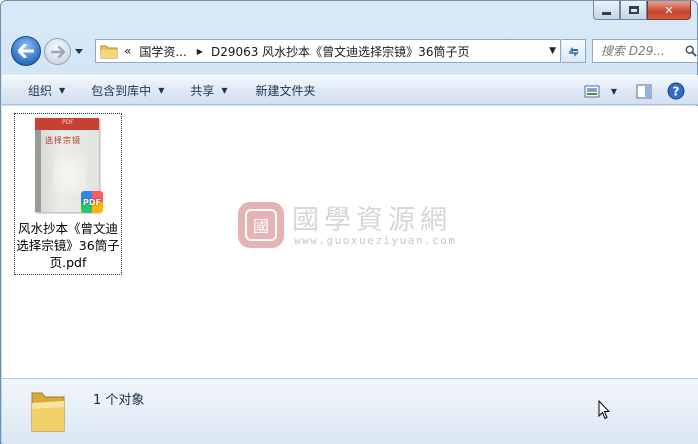  What do you see at coordinates (121, 90) in the screenshot?
I see `include-in-library-label: 包含到库中` at bounding box center [121, 90].